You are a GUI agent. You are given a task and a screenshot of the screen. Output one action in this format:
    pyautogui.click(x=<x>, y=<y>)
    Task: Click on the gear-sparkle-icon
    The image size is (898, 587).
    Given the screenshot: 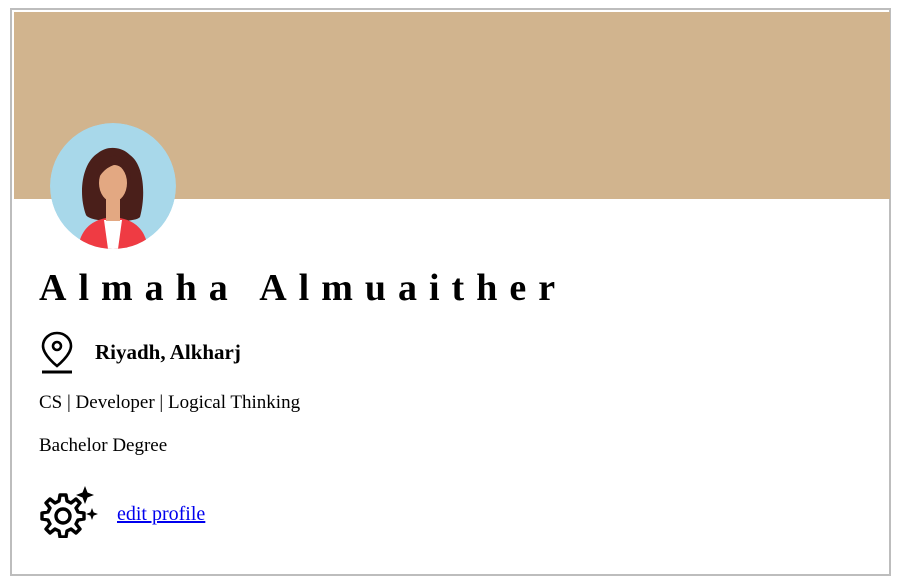 What is the action you would take?
    pyautogui.click(x=69, y=512)
    